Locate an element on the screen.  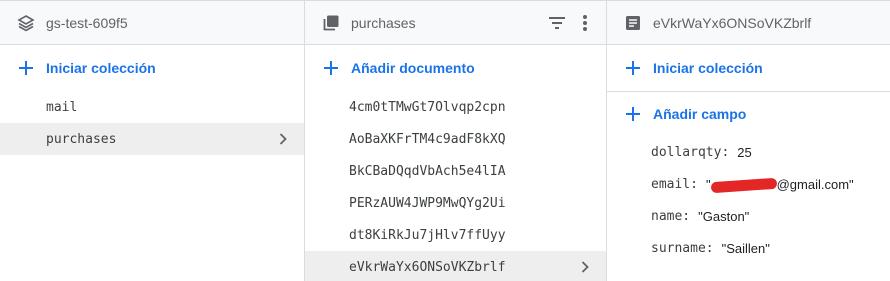
add-document-label: Añadir documento is located at coordinates (413, 68).